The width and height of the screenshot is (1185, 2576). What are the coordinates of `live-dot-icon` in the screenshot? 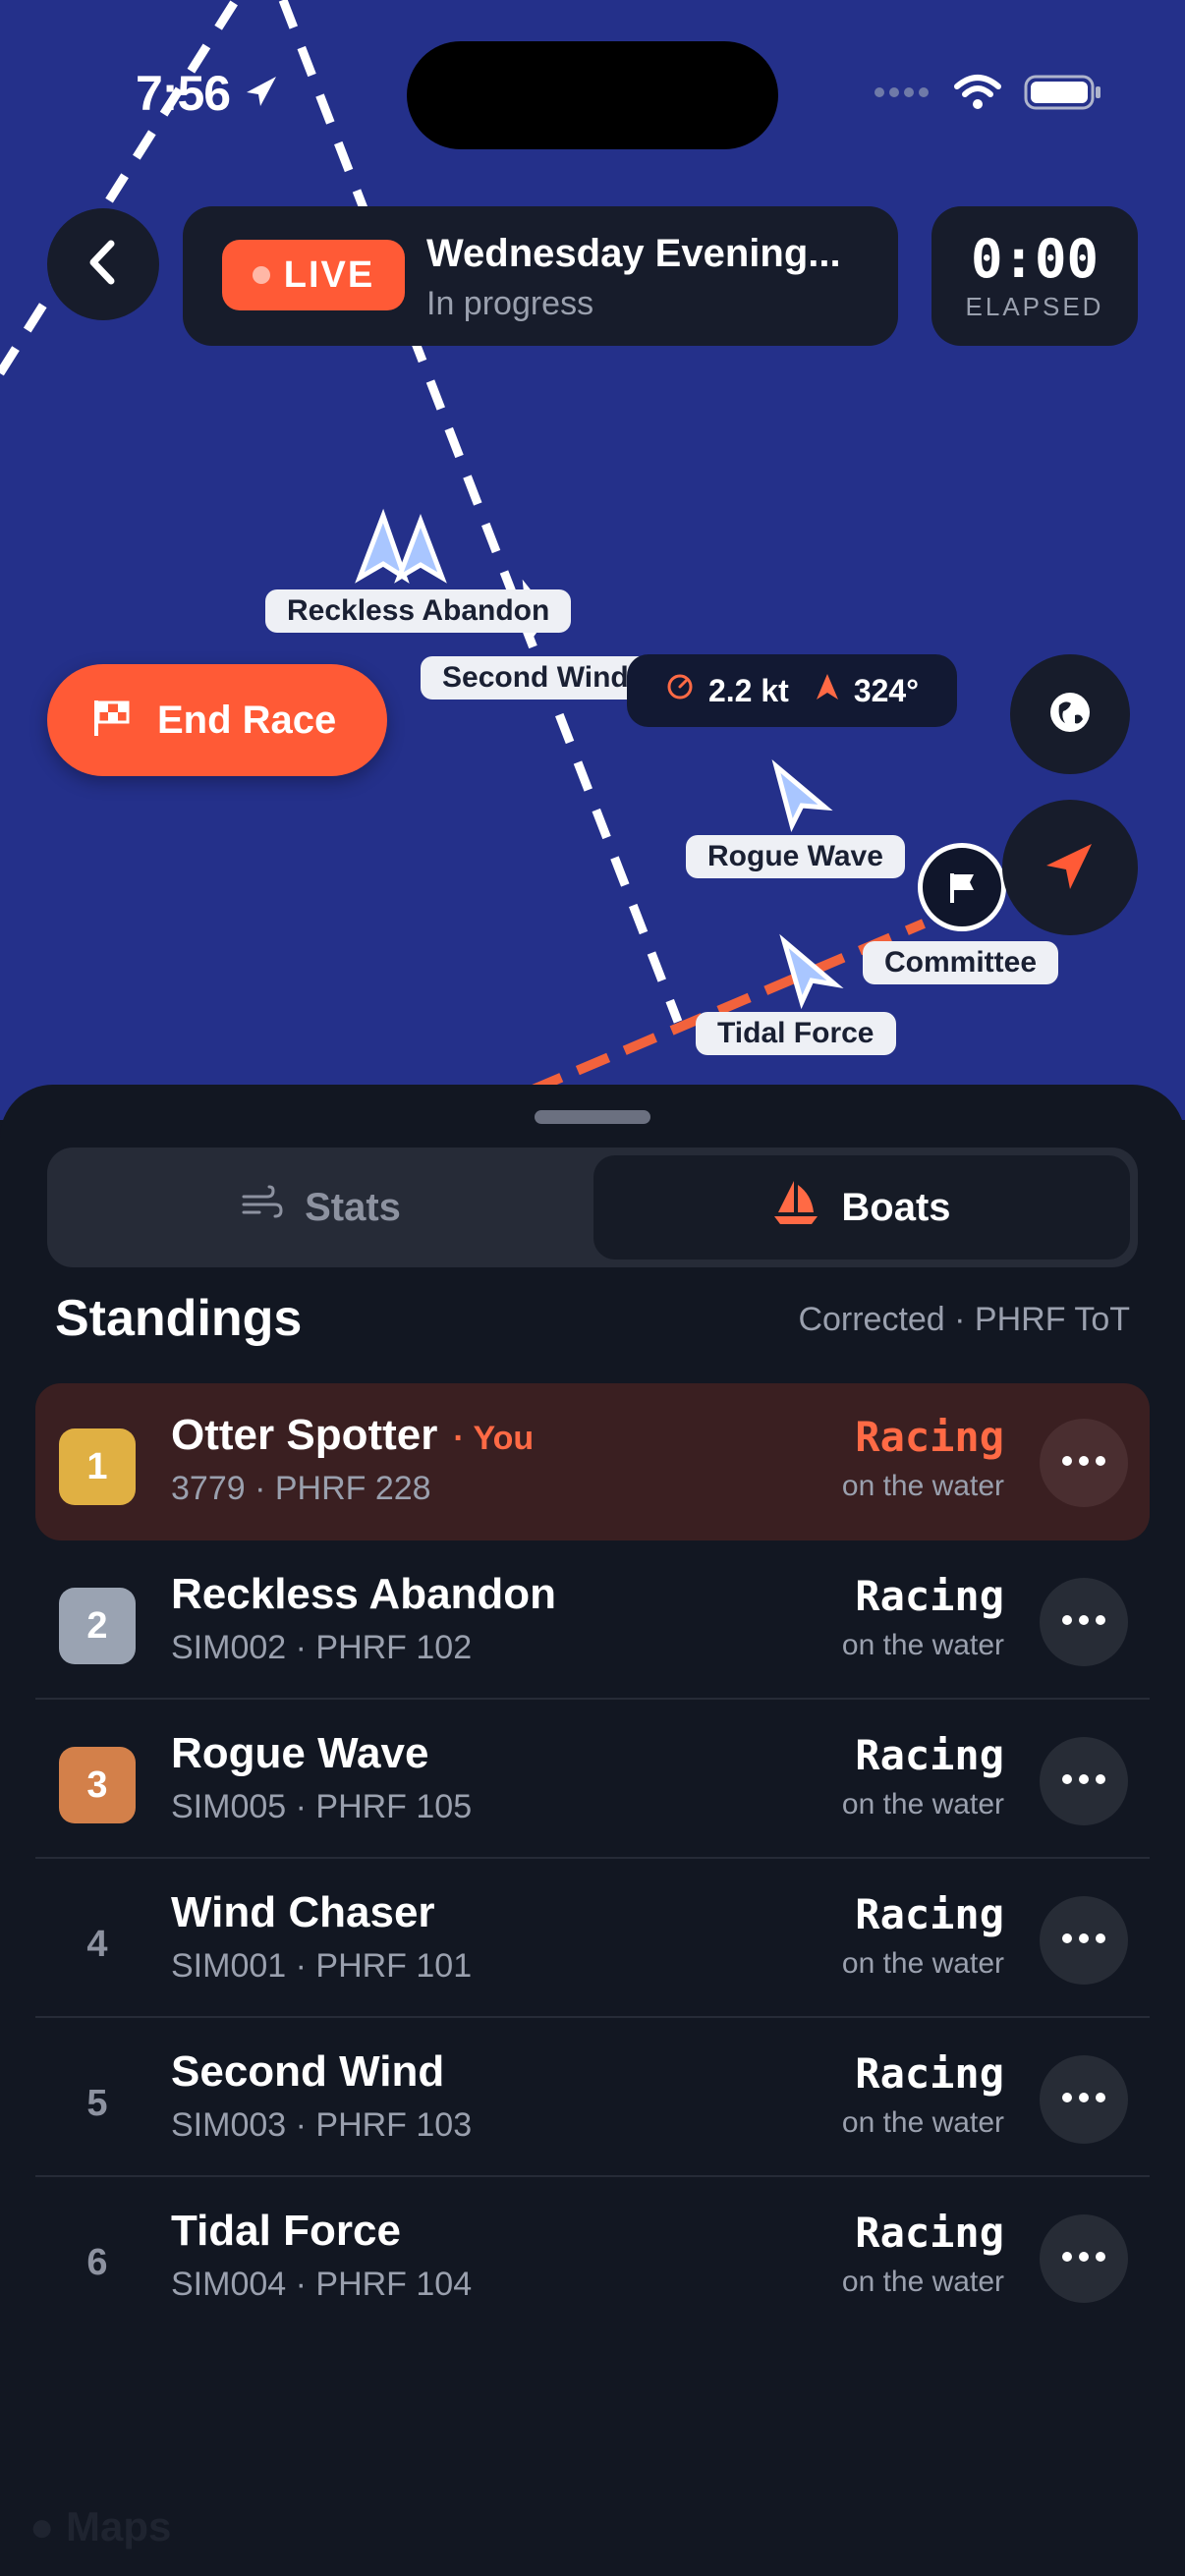 It's located at (261, 275).